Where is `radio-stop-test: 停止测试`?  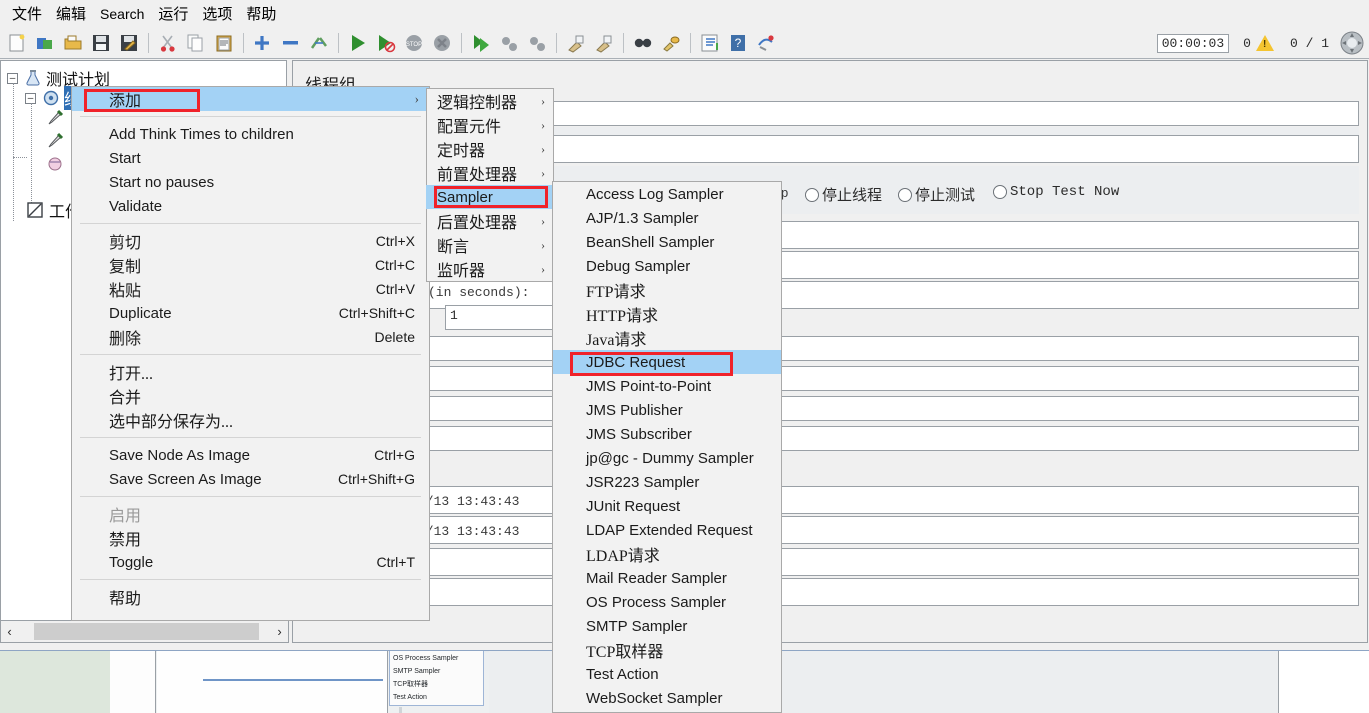 radio-stop-test: 停止测试 is located at coordinates (936, 194).